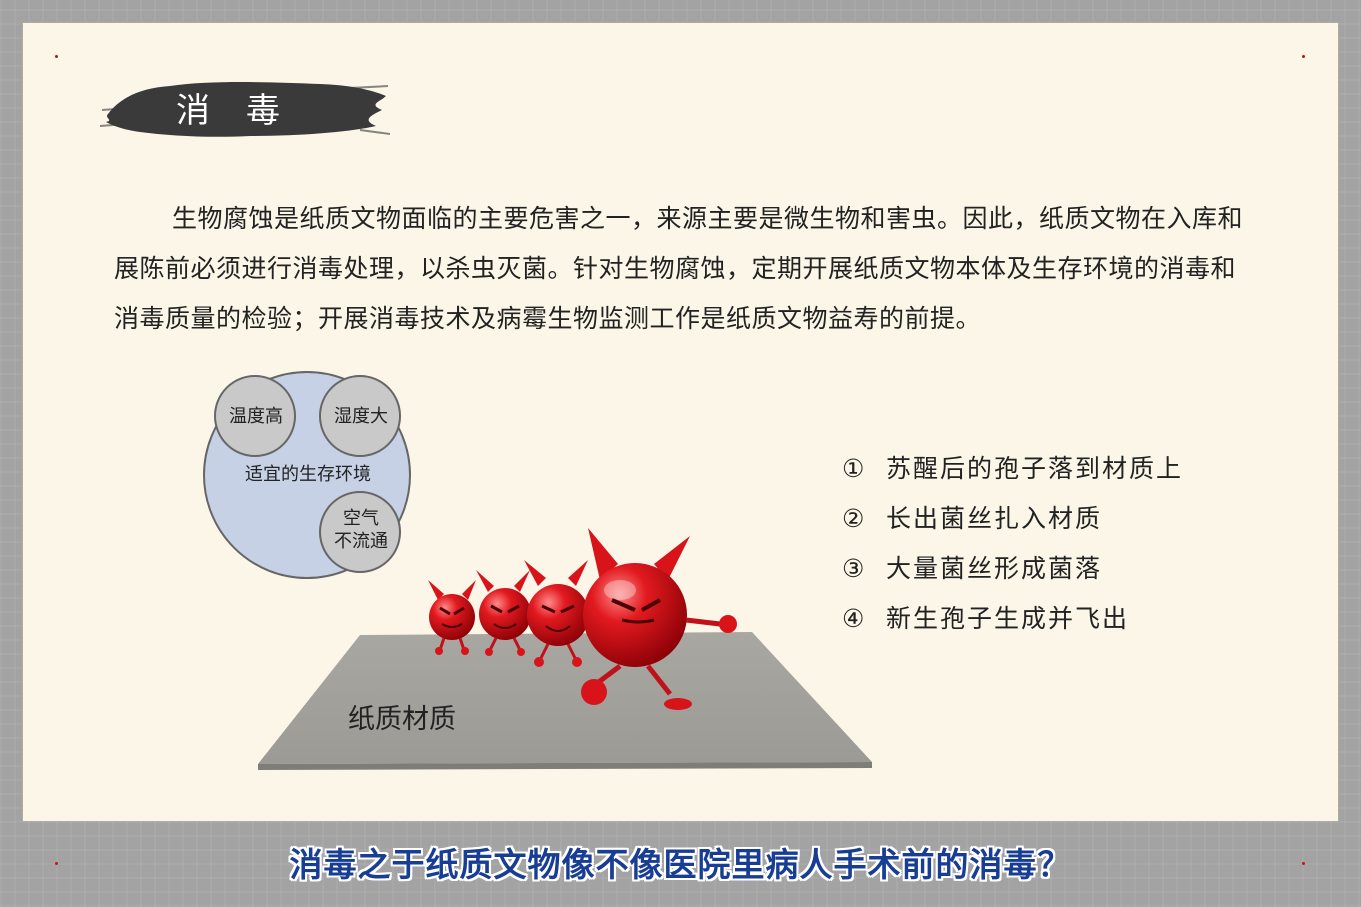 The height and width of the screenshot is (907, 1361). What do you see at coordinates (402, 719) in the screenshot?
I see `floor-label: 纸质材质` at bounding box center [402, 719].